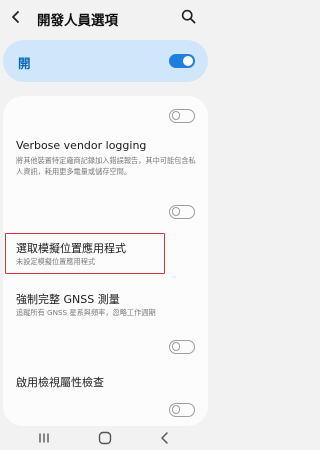 The height and width of the screenshot is (450, 320). What do you see at coordinates (105, 321) in the screenshot?
I see `list-item-gnss-measurement: 強制完整 GNSS 測量 追蹤所有 GNSS 星系與頻率，忽略工作週期` at bounding box center [105, 321].